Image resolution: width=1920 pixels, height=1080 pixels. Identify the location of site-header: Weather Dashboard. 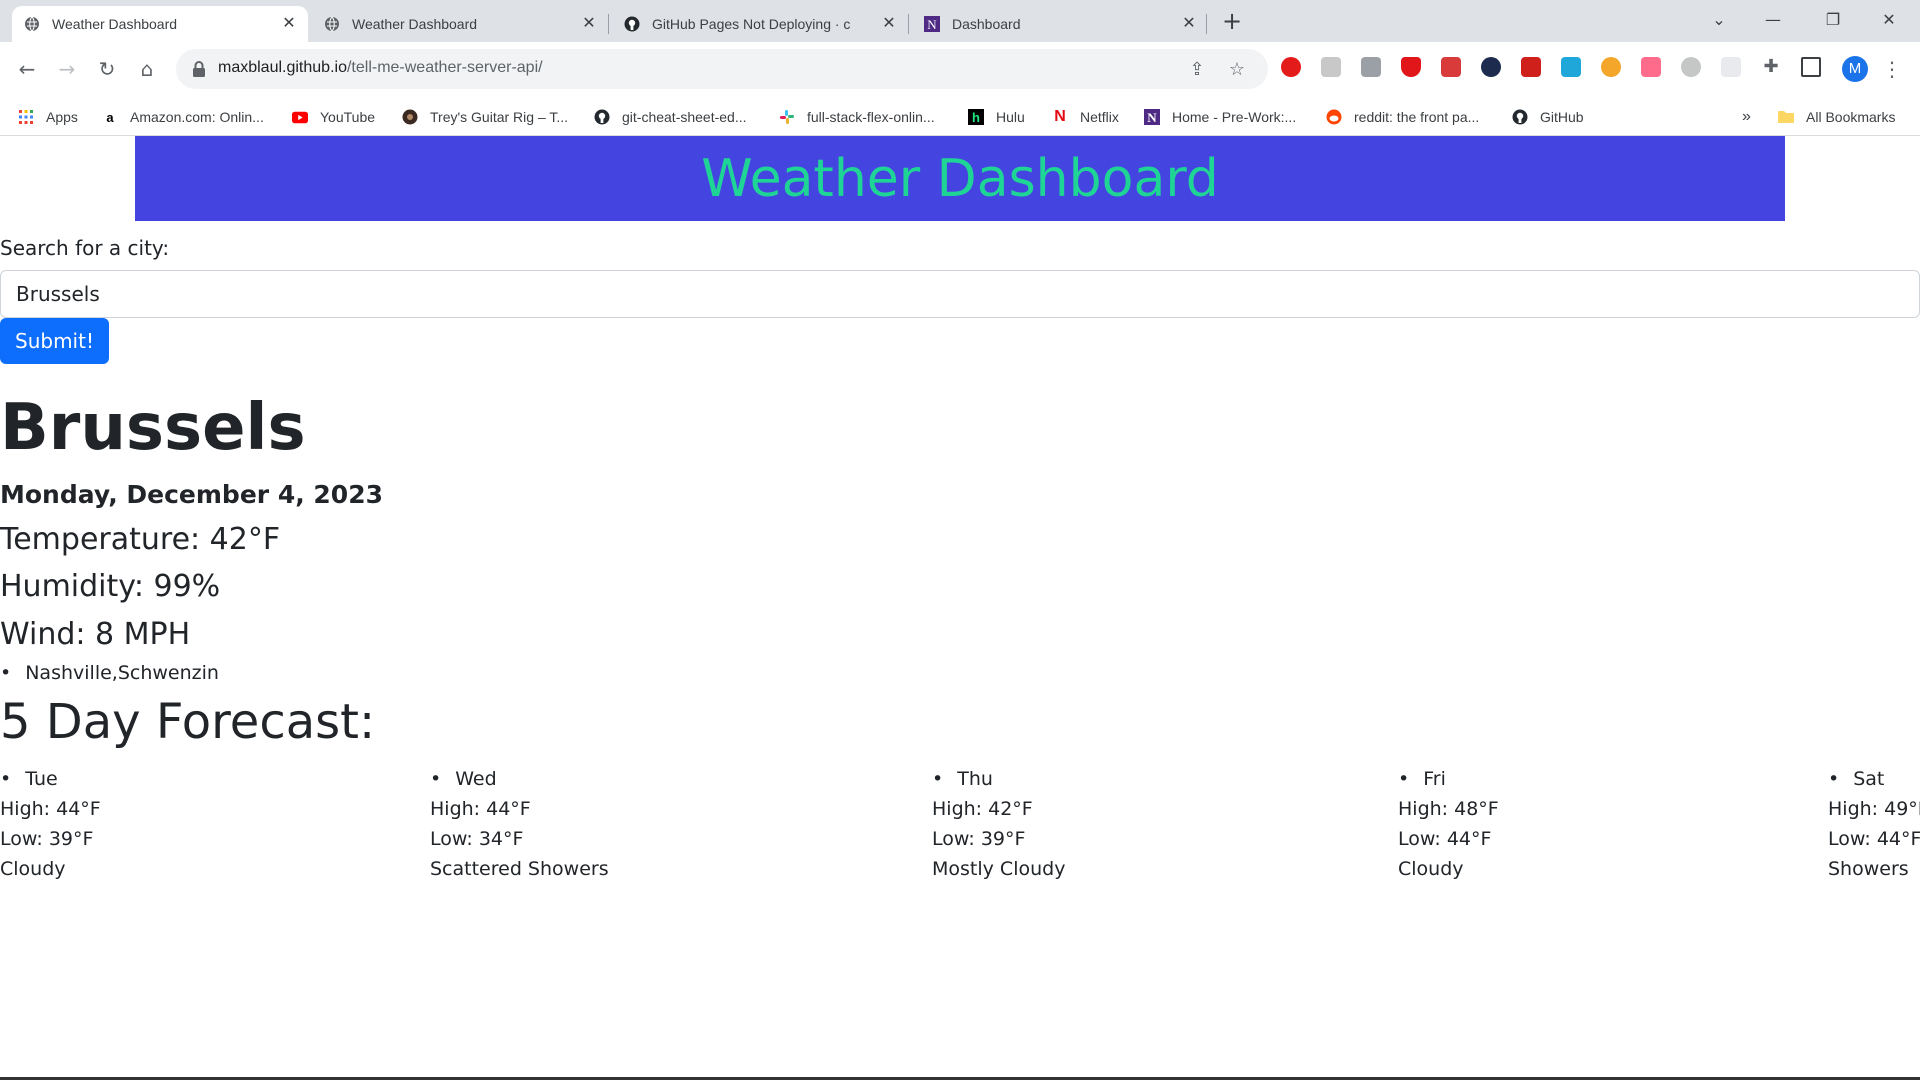
(960, 178).